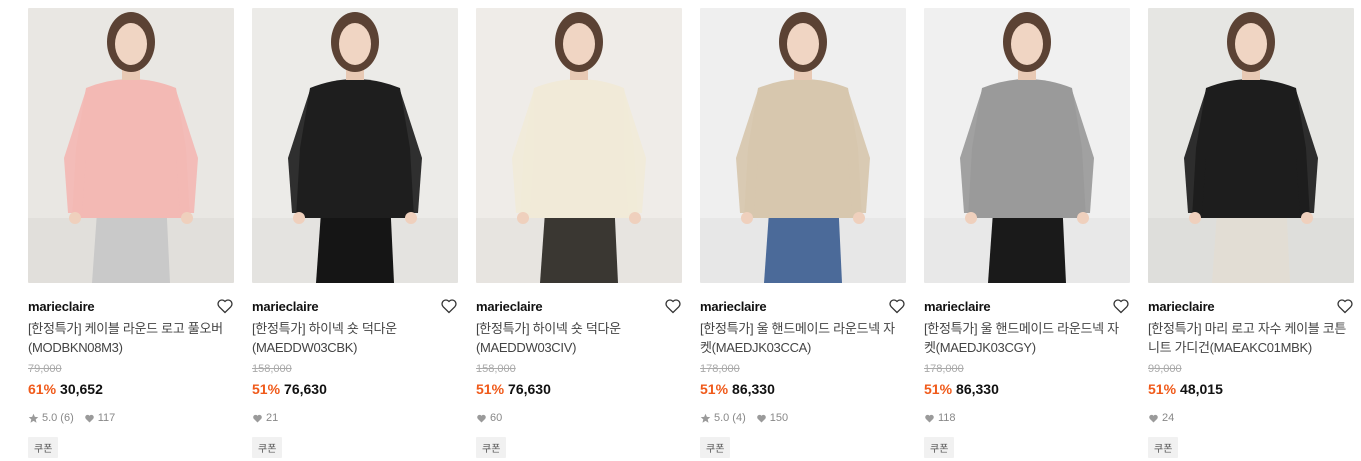  I want to click on like-count: 118, so click(947, 418).